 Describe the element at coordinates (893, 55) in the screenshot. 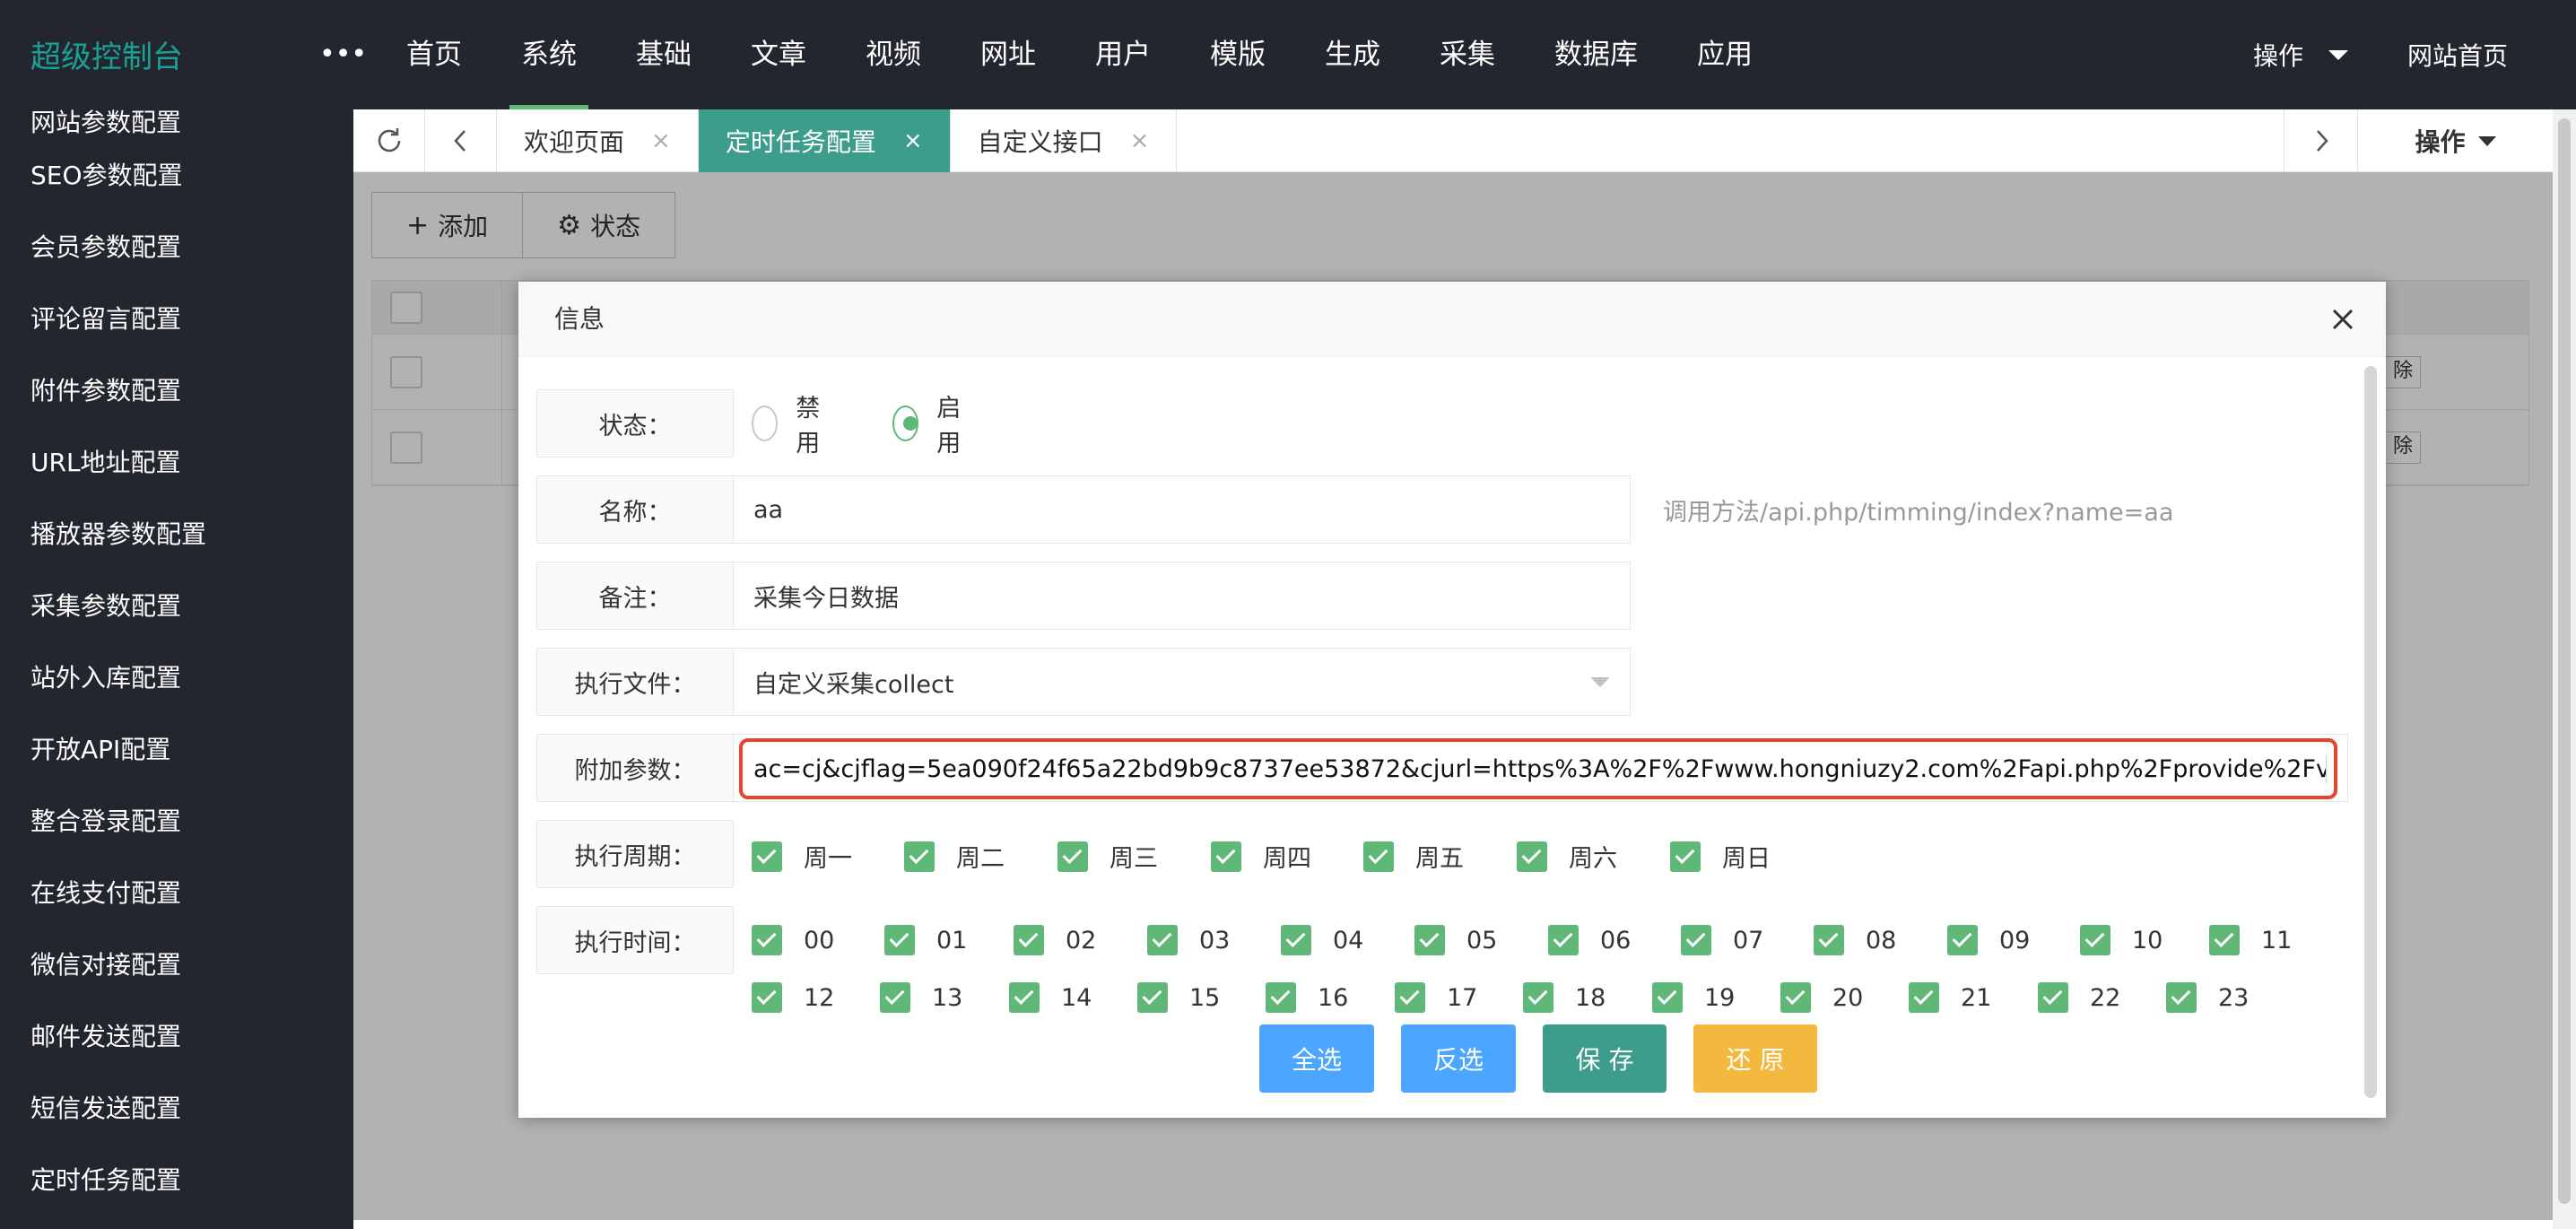

I see `nav-video: 视频` at that location.